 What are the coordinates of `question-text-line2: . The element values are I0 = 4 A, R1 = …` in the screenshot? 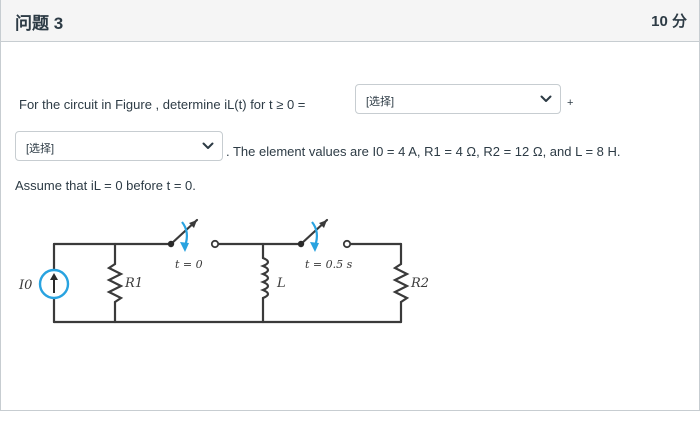 It's located at (423, 151).